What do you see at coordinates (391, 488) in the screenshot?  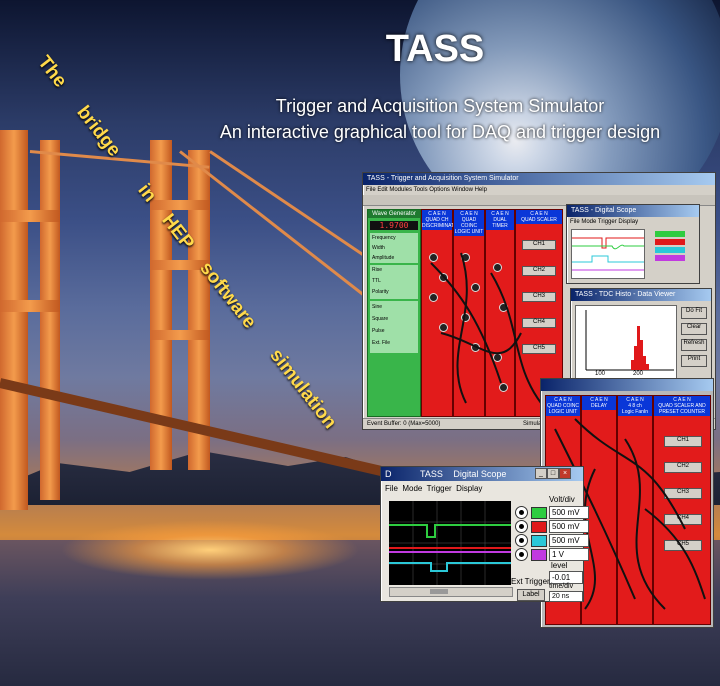 I see `digital-scope-menu-file: File` at bounding box center [391, 488].